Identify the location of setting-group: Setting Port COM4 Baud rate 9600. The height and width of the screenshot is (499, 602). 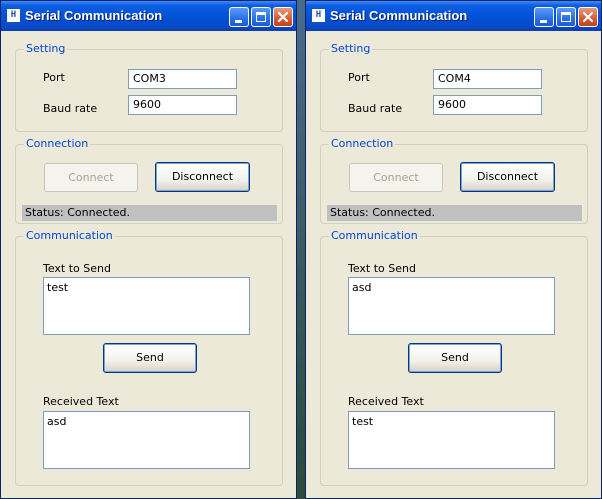
(454, 87).